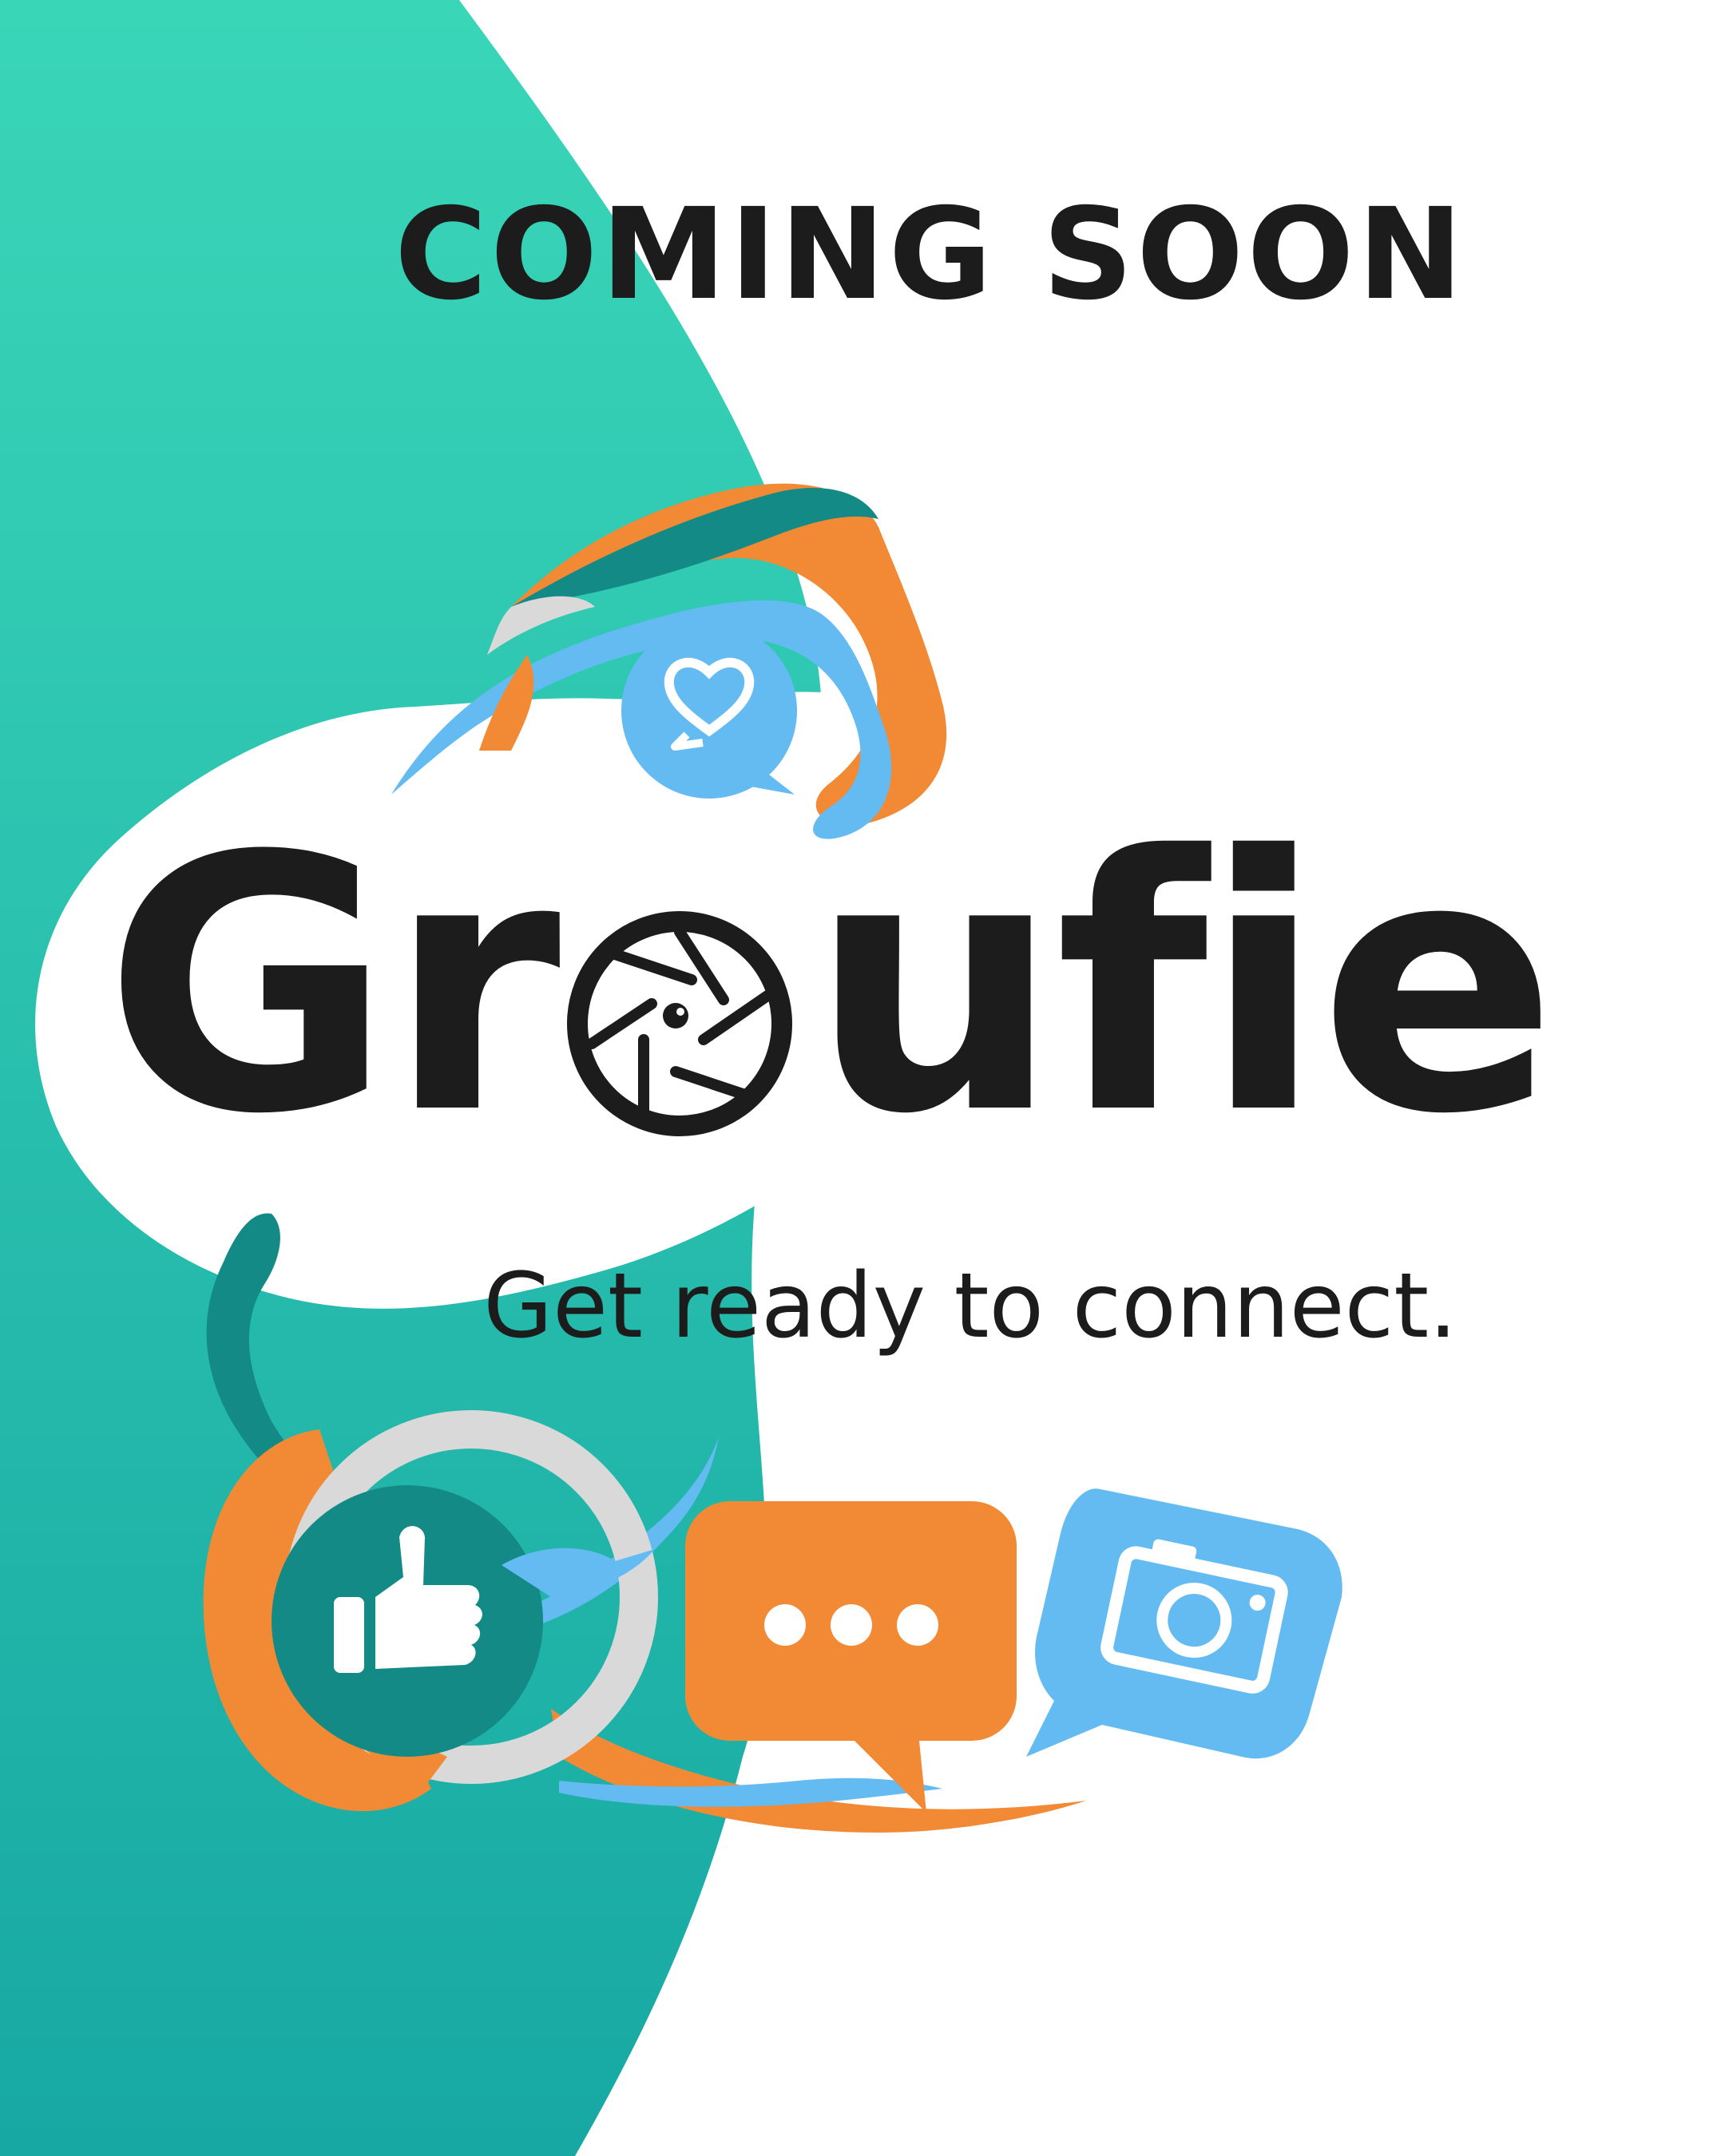  I want to click on wordmark-gr: Gr, so click(333, 986).